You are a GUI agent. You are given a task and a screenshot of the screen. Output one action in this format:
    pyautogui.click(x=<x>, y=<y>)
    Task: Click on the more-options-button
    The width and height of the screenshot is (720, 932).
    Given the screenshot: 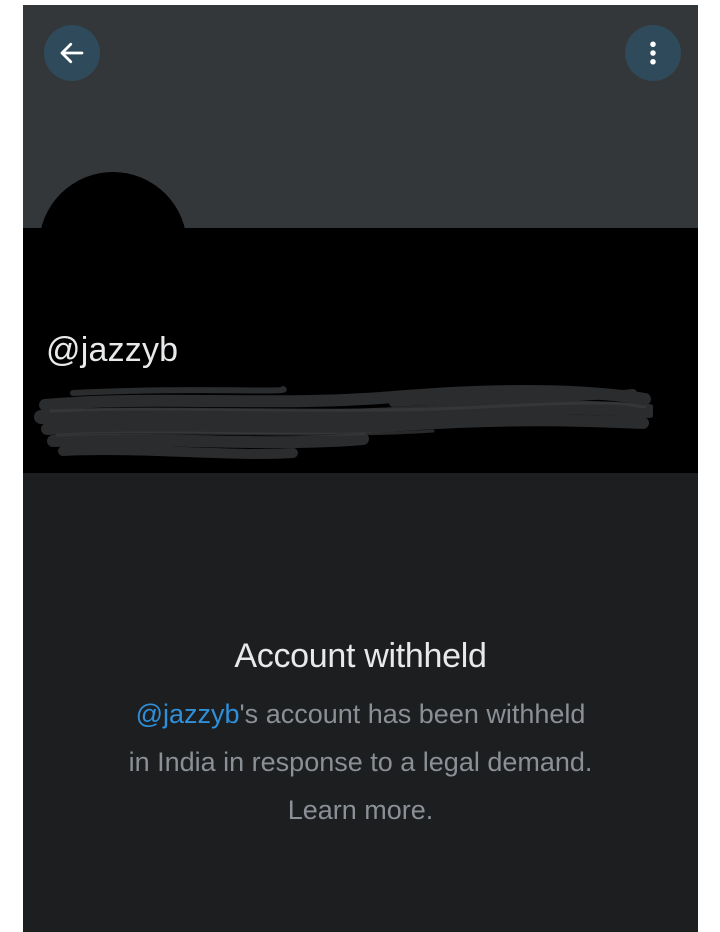 What is the action you would take?
    pyautogui.click(x=653, y=53)
    